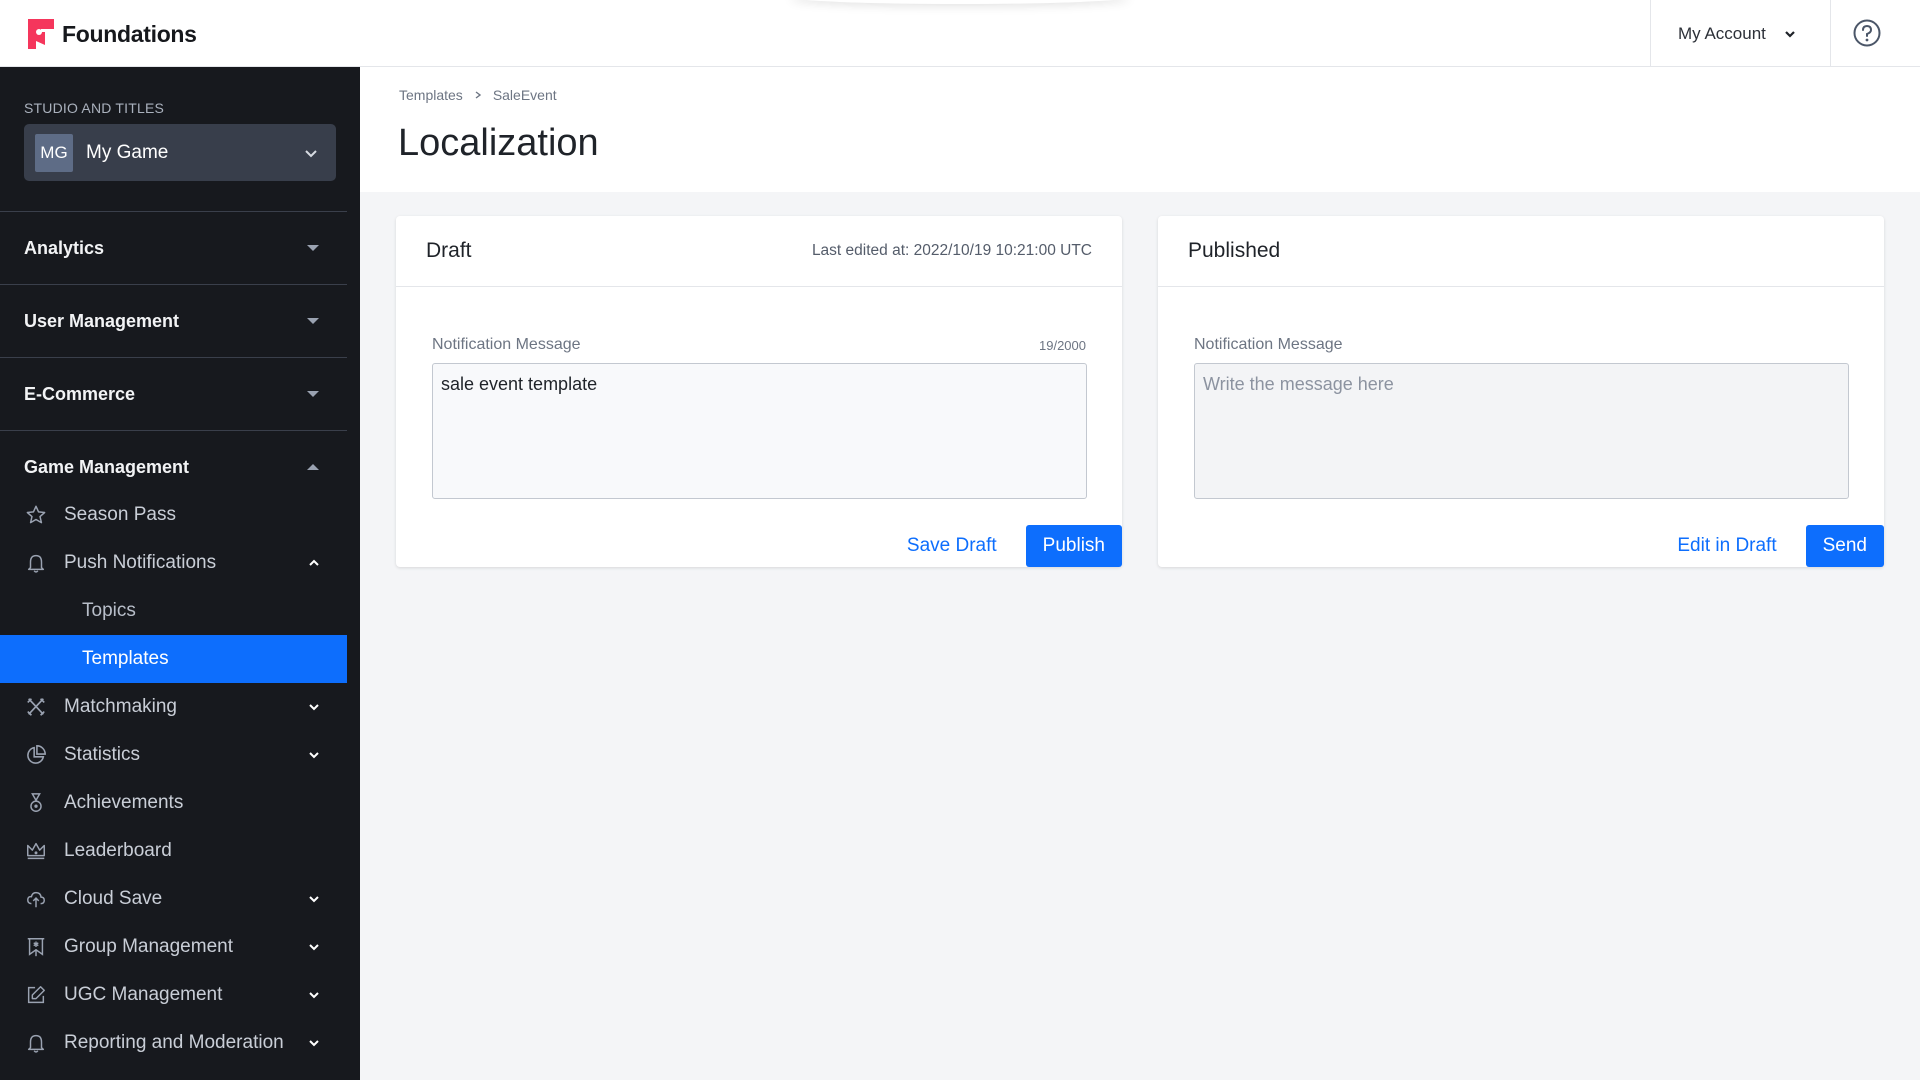 This screenshot has height=1080, width=1920. I want to click on edit-in-draft-button: Edit in Draft, so click(1726, 546).